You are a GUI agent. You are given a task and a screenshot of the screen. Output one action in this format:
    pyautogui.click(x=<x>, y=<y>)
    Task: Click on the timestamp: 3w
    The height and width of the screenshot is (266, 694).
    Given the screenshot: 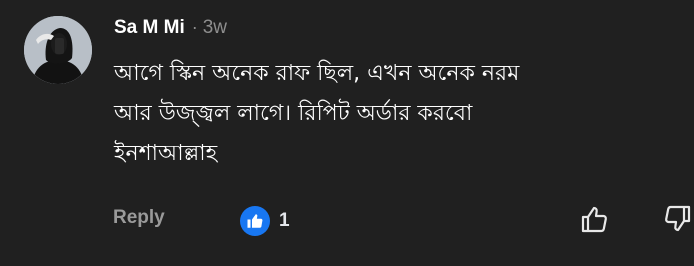 What is the action you would take?
    pyautogui.click(x=215, y=27)
    